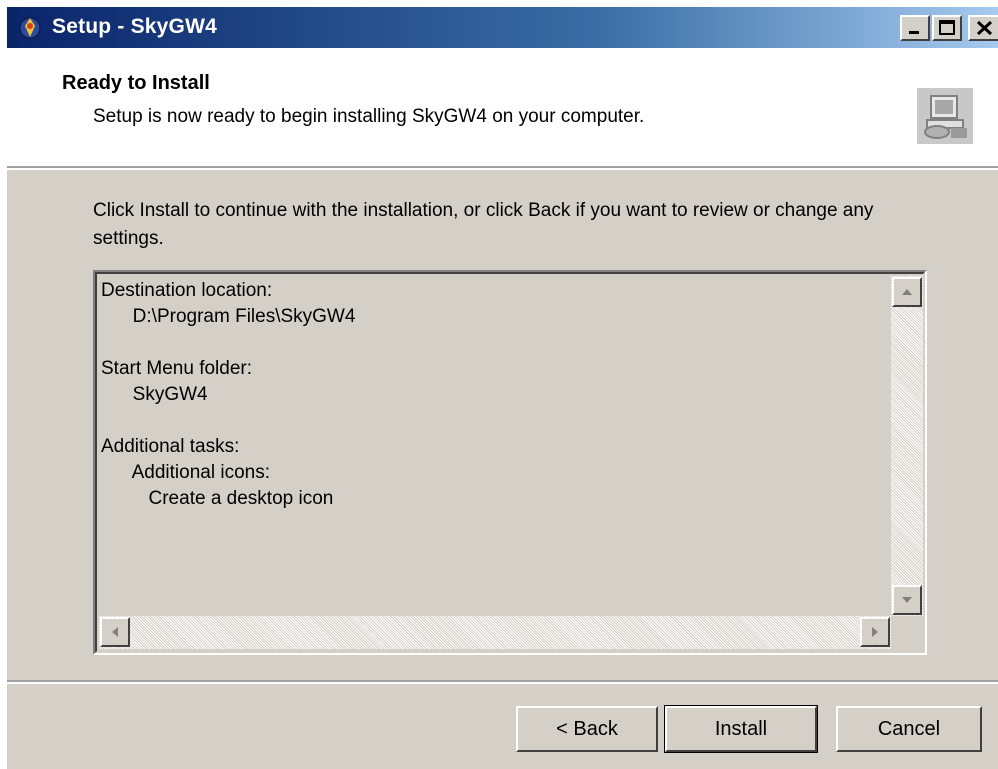 Image resolution: width=998 pixels, height=769 pixels. What do you see at coordinates (30, 28) in the screenshot?
I see `setup-app-icon` at bounding box center [30, 28].